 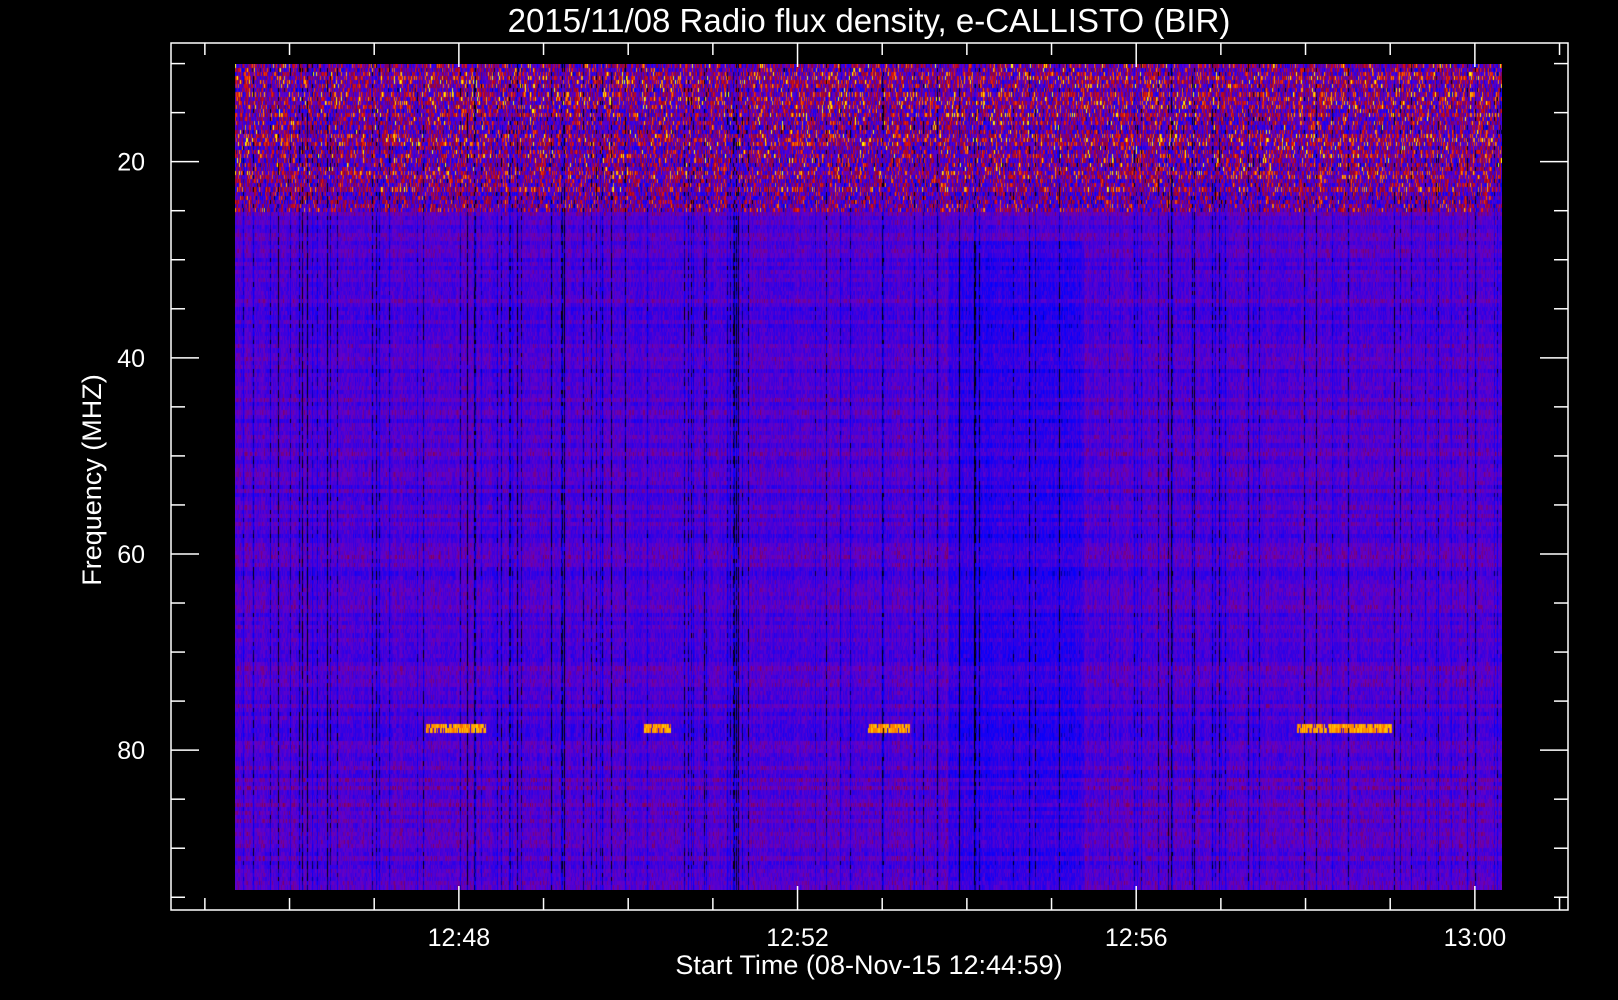 I want to click on x-tick-label: 12:48, so click(x=459, y=938).